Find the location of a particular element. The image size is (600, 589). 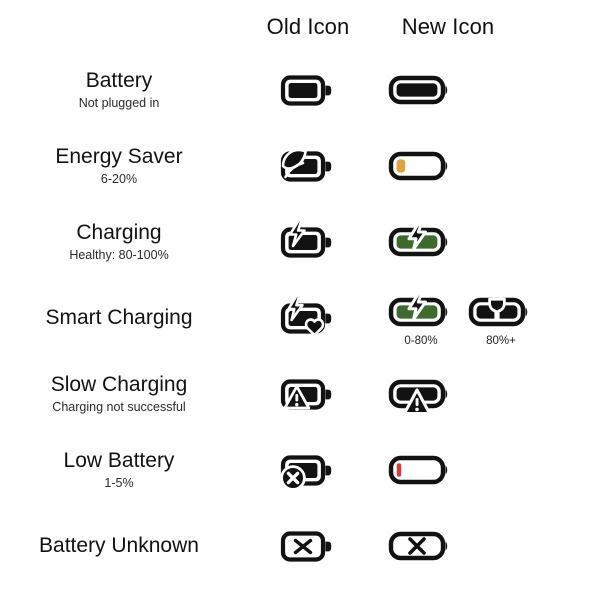

new-icon-group: 0-80% 80%+ is located at coordinates (456, 318).